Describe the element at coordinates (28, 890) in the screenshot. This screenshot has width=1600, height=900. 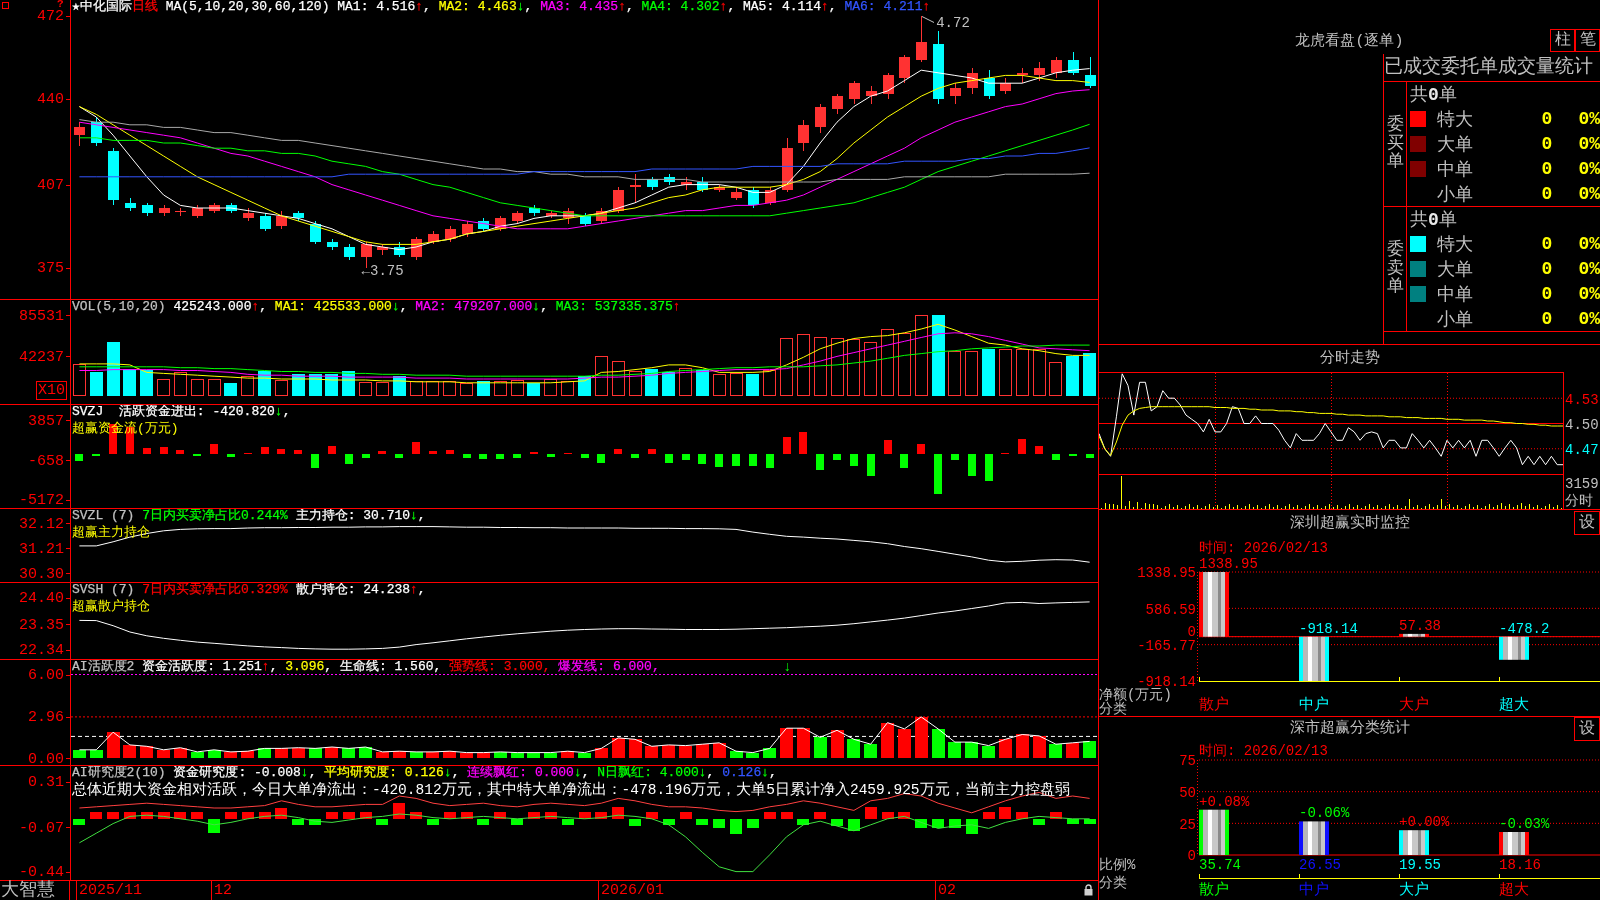
I see `brand-label: 大智慧` at that location.